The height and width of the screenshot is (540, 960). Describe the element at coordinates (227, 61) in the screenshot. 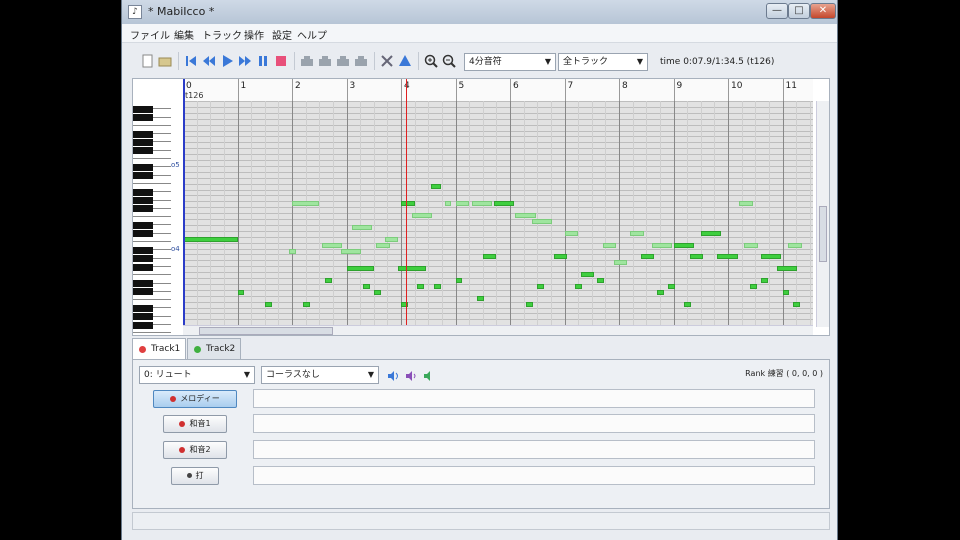

I see `play-icon` at that location.